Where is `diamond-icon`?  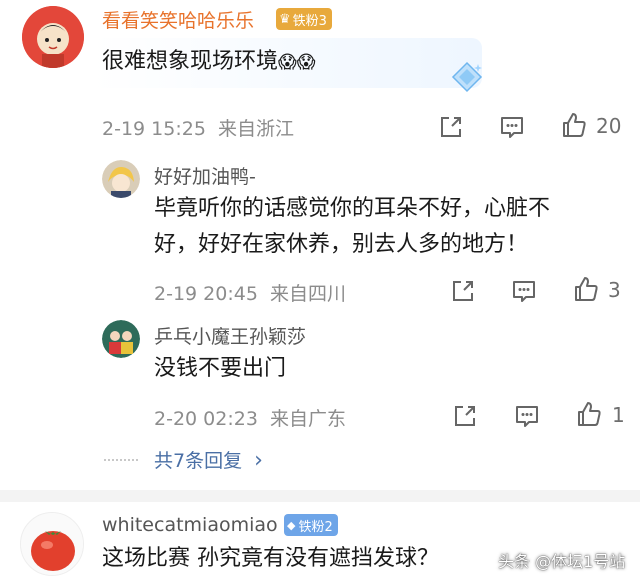 diamond-icon is located at coordinates (467, 77).